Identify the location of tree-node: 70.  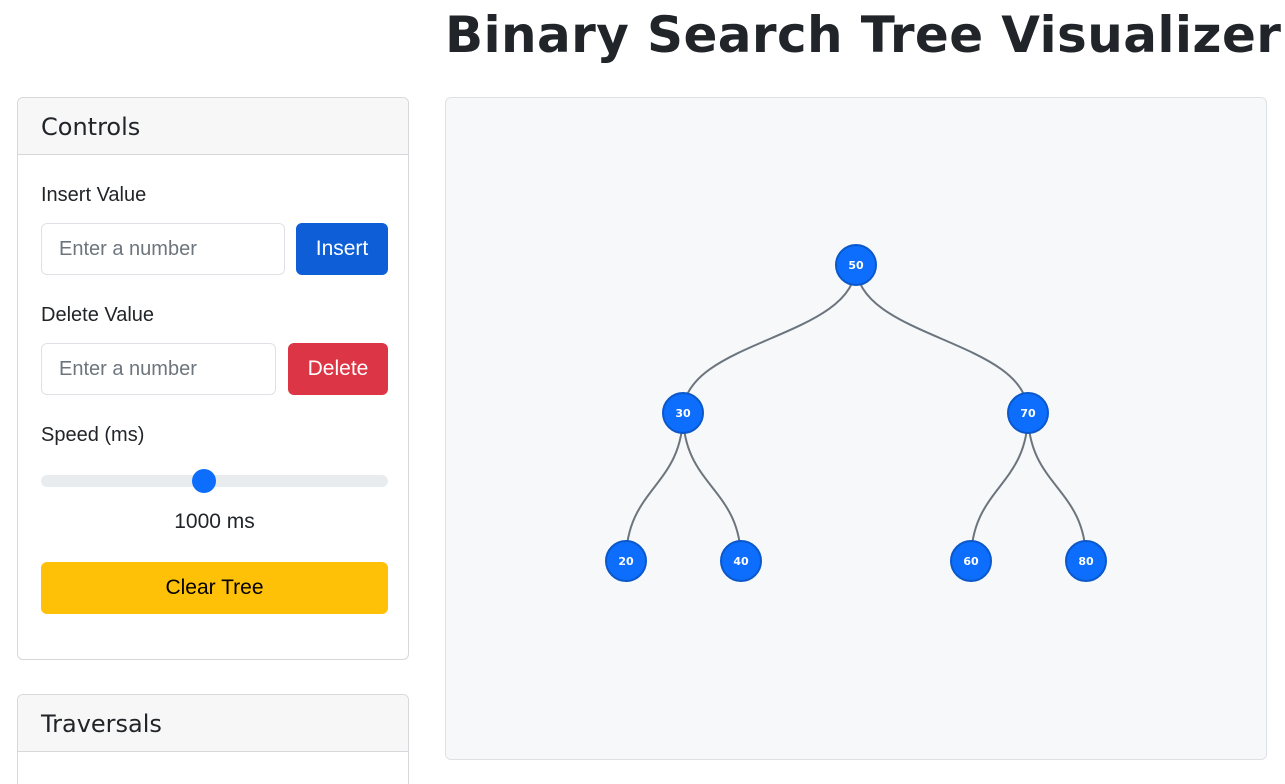
(1028, 413).